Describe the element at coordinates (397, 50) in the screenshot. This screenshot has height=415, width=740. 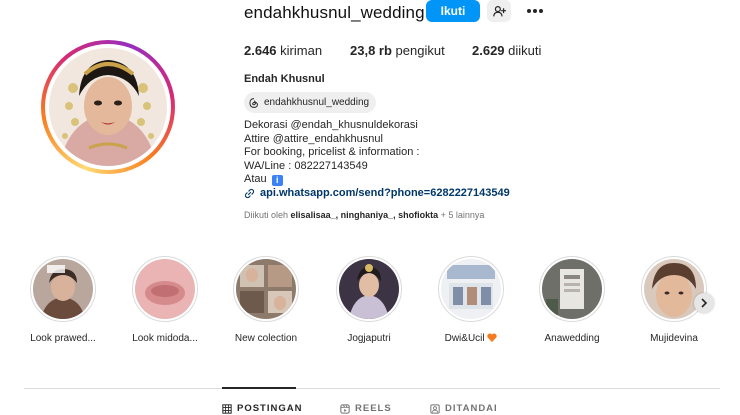
I see `followers-stat: 23,8 rb pengikut` at that location.